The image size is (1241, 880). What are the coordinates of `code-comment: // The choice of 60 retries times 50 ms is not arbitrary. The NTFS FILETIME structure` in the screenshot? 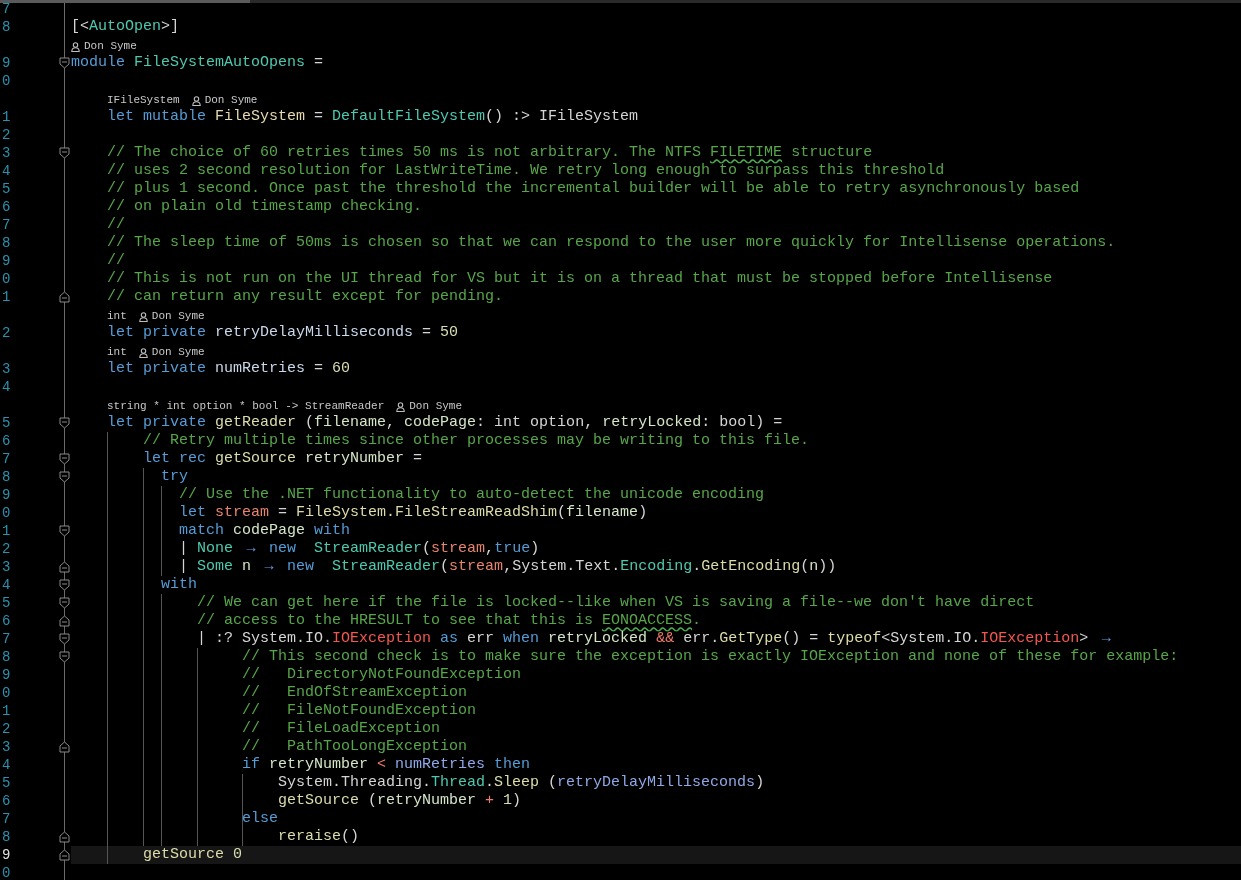 It's located at (490, 153).